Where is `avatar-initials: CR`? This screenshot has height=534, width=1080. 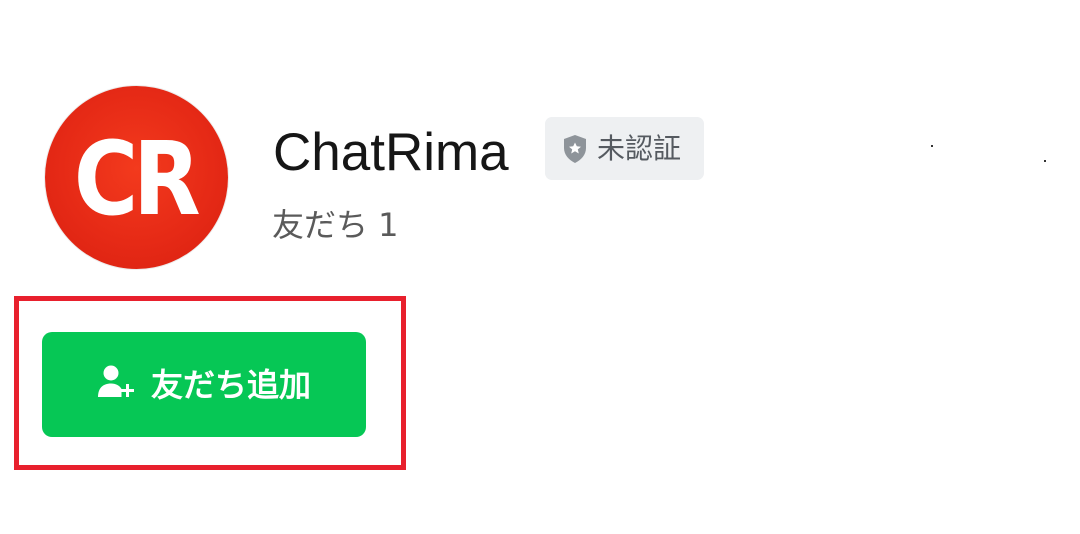
avatar-initials: CR is located at coordinates (137, 179).